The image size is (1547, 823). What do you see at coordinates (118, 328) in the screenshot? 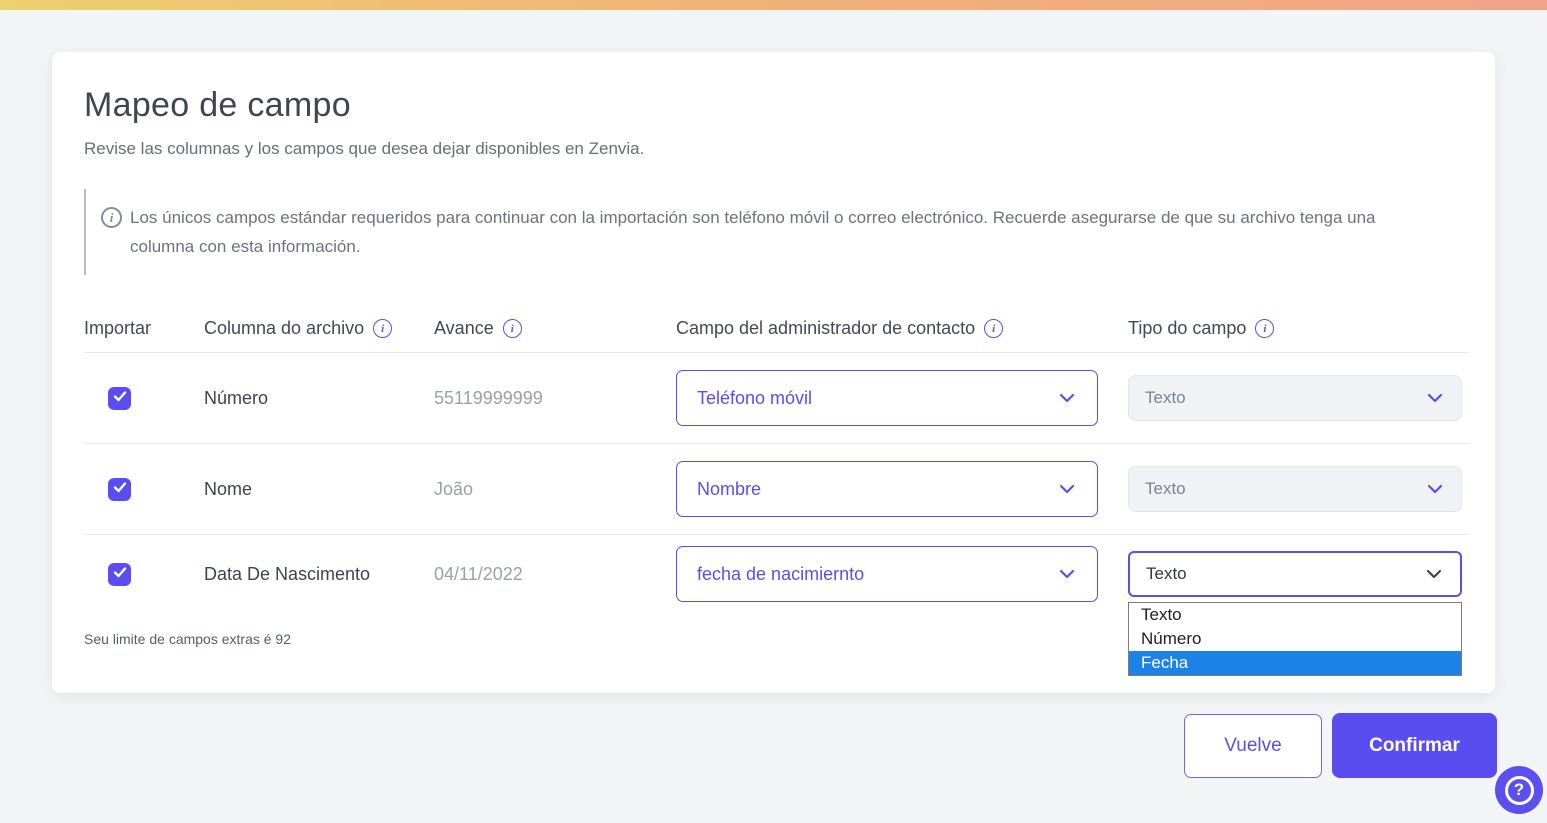
I see `header-importar: Importar` at bounding box center [118, 328].